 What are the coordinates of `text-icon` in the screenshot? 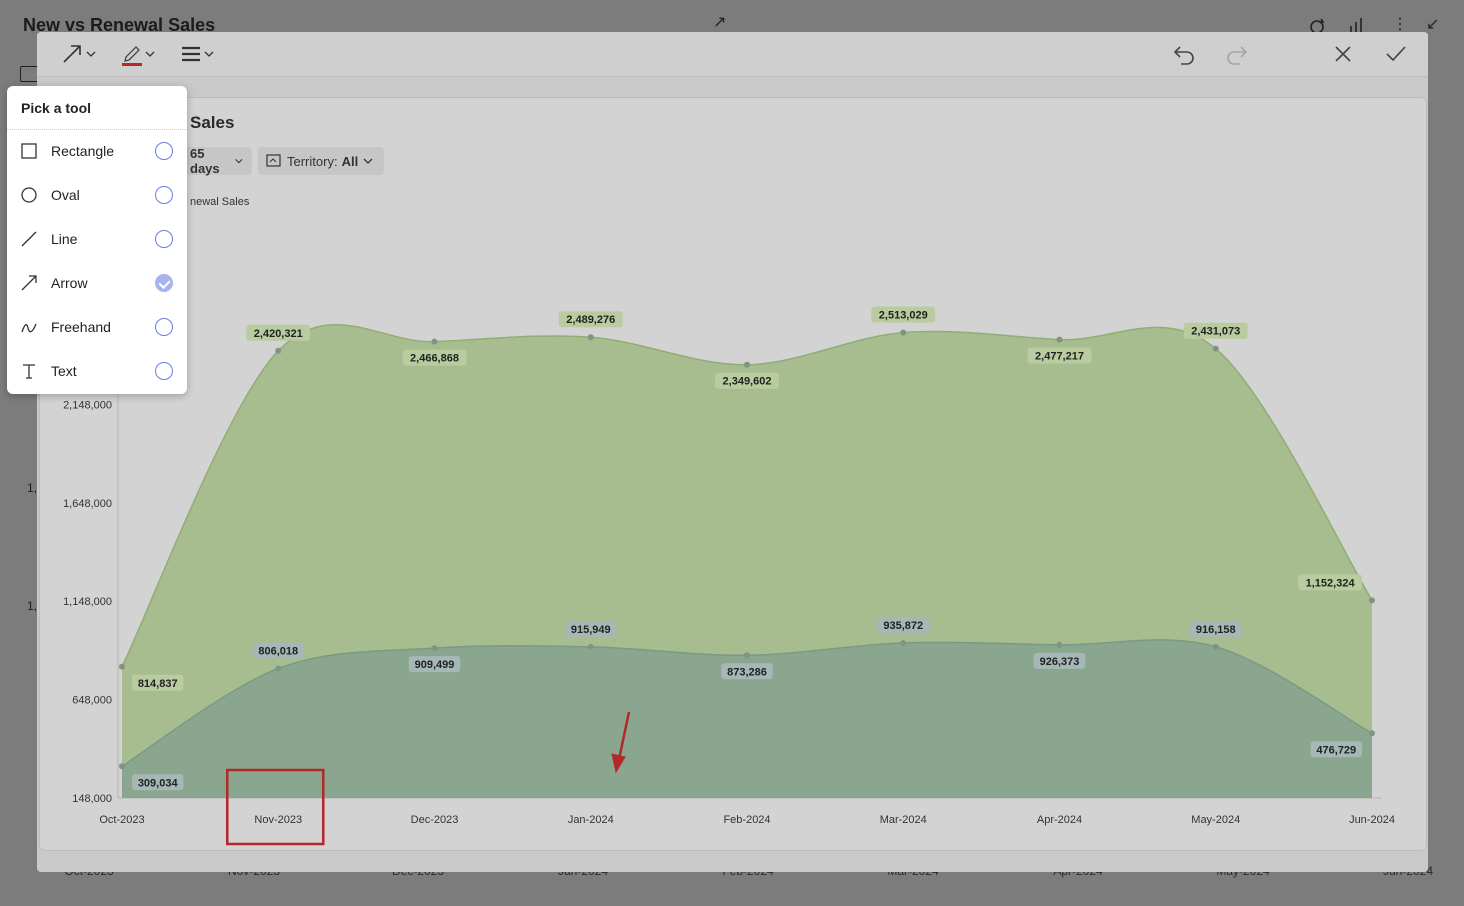 It's located at (29, 371).